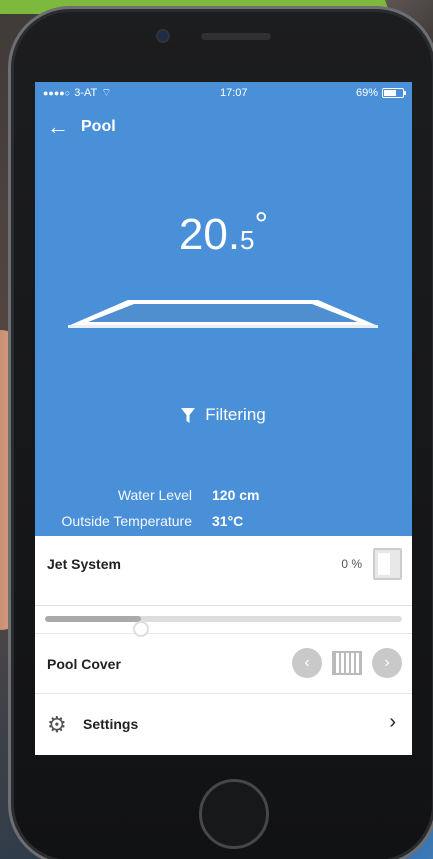  What do you see at coordinates (223, 127) in the screenshot?
I see `app-bar: ← Pool` at bounding box center [223, 127].